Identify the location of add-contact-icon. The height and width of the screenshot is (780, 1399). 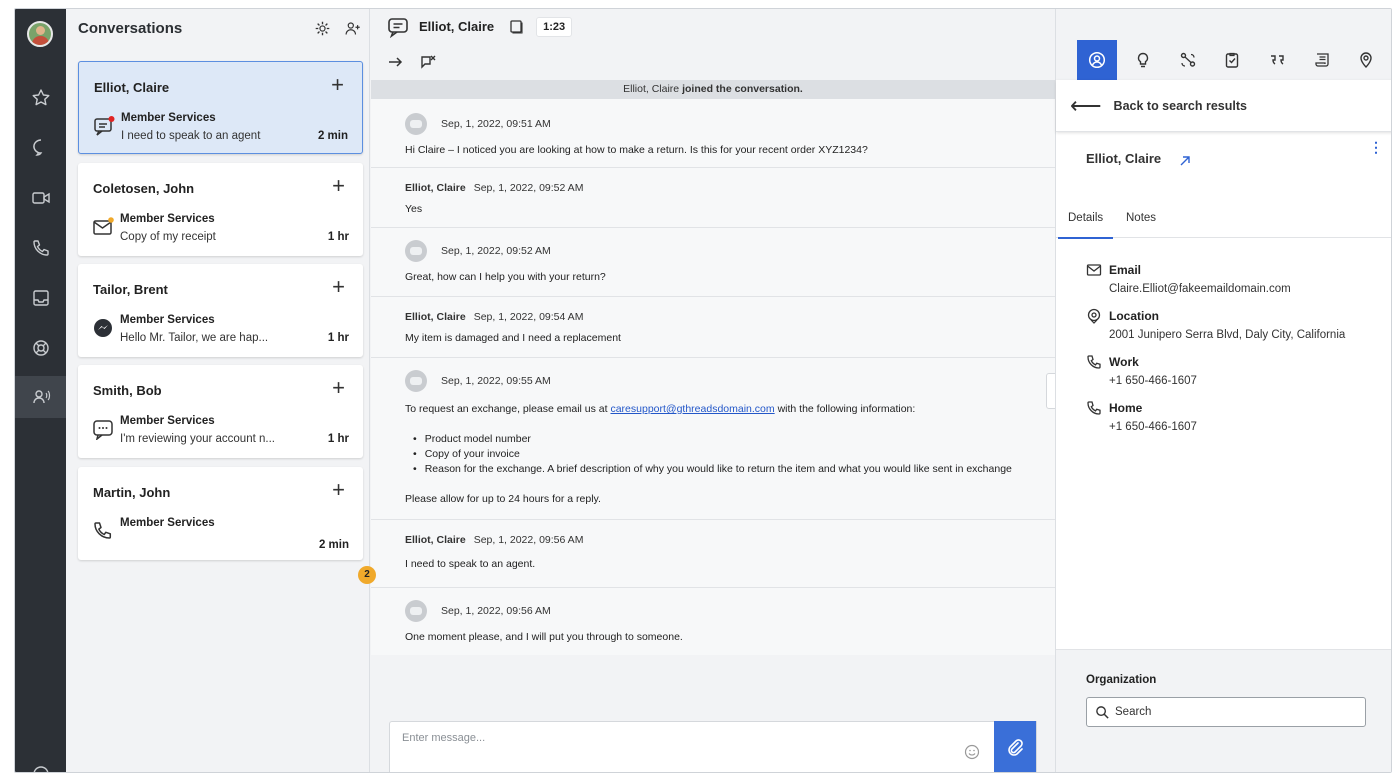
(352, 28).